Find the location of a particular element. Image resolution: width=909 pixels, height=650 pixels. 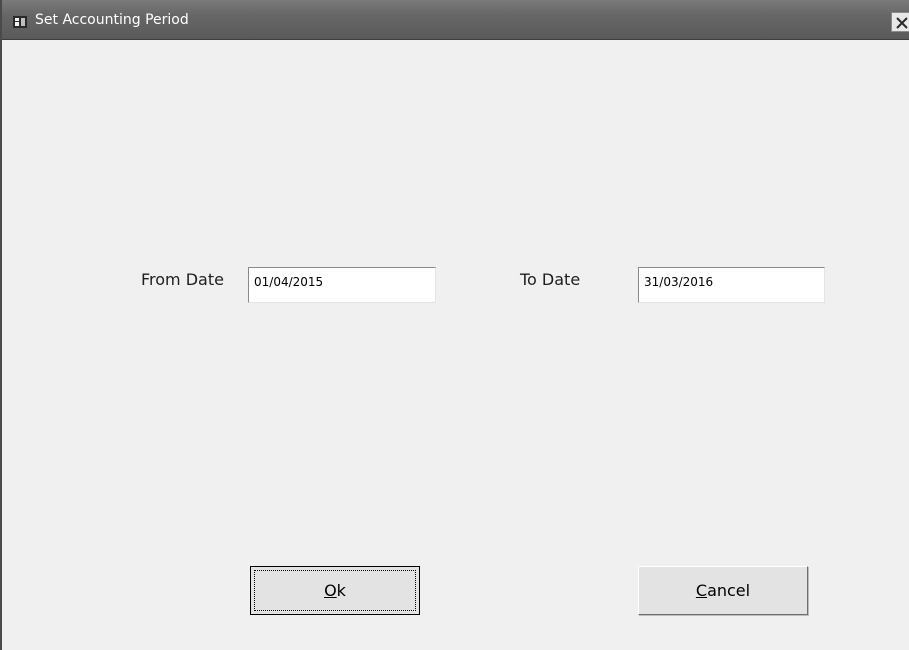

from-date-field: 01/04/2015 is located at coordinates (342, 285).